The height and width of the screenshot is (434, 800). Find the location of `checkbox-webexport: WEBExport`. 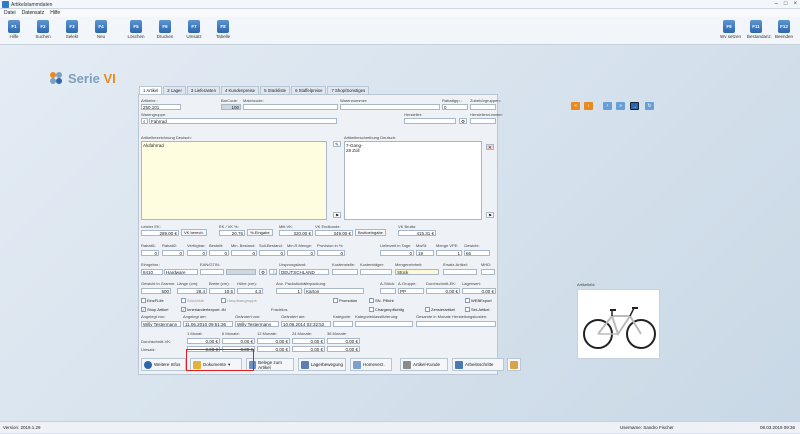

checkbox-webexport: WEBExport is located at coordinates (478, 300).